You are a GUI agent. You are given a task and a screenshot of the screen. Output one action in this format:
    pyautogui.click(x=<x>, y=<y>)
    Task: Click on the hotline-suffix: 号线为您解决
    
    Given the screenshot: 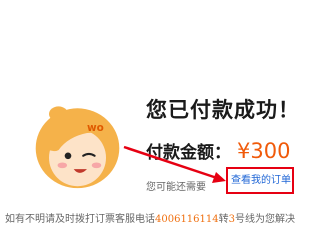 What is the action you would take?
    pyautogui.click(x=265, y=219)
    